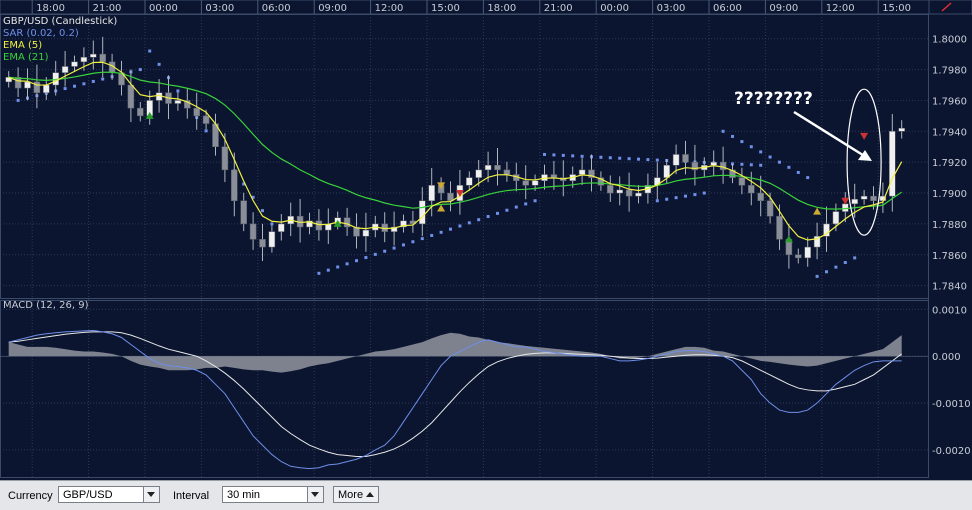 The image size is (972, 510). I want to click on currency-select-value: GBP/USD, so click(88, 495).